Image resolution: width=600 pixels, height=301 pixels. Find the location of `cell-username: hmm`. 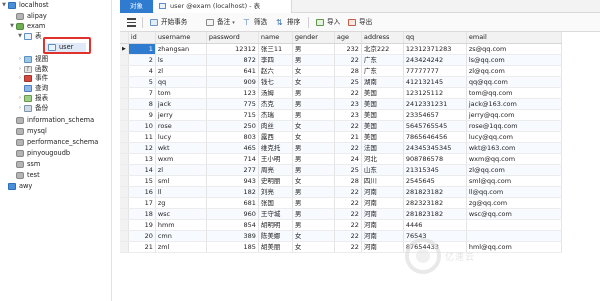

cell-username: hmm is located at coordinates (181, 225).